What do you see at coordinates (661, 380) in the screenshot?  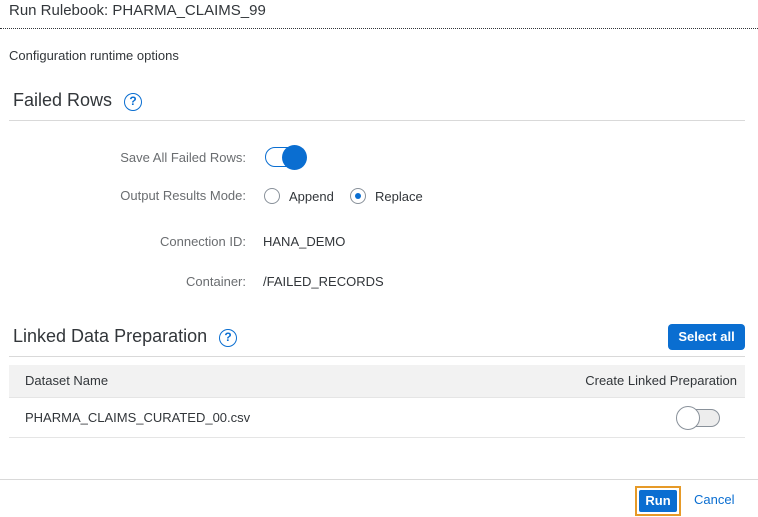 I see `column-header-create-linked: Create Linked Preparation` at bounding box center [661, 380].